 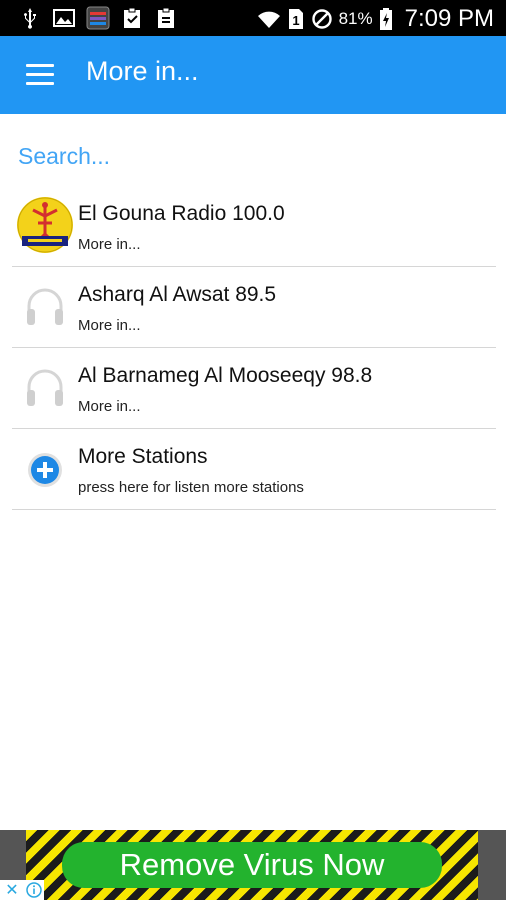 What do you see at coordinates (449, 18) in the screenshot?
I see `clock: 7:09 PM` at bounding box center [449, 18].